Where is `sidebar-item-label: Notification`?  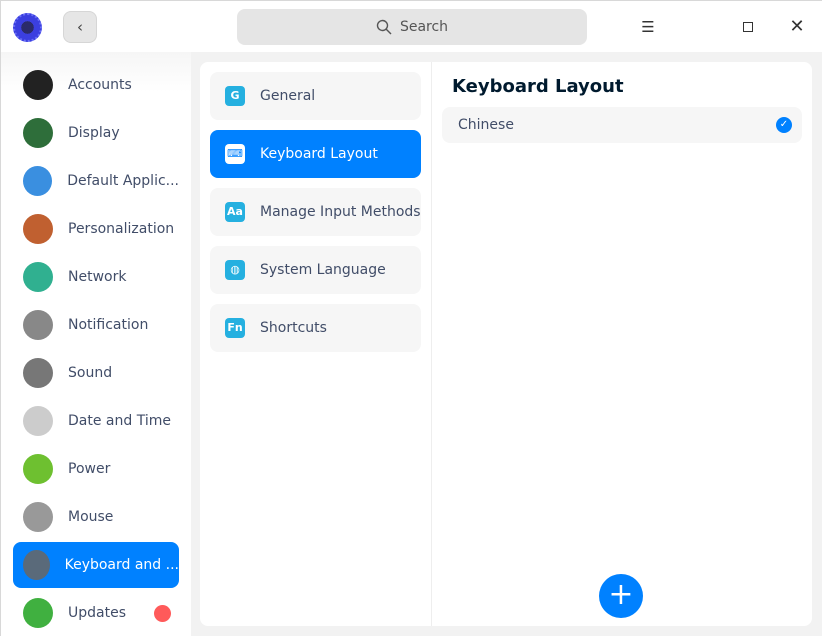 sidebar-item-label: Notification is located at coordinates (108, 325).